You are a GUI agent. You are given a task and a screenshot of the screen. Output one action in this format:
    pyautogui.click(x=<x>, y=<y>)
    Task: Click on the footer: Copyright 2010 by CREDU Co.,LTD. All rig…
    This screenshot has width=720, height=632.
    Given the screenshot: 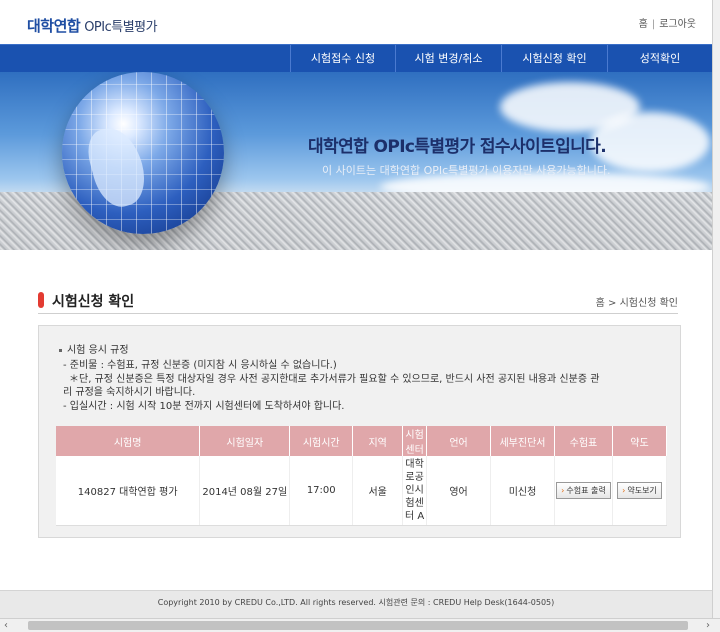 What is the action you would take?
    pyautogui.click(x=356, y=604)
    